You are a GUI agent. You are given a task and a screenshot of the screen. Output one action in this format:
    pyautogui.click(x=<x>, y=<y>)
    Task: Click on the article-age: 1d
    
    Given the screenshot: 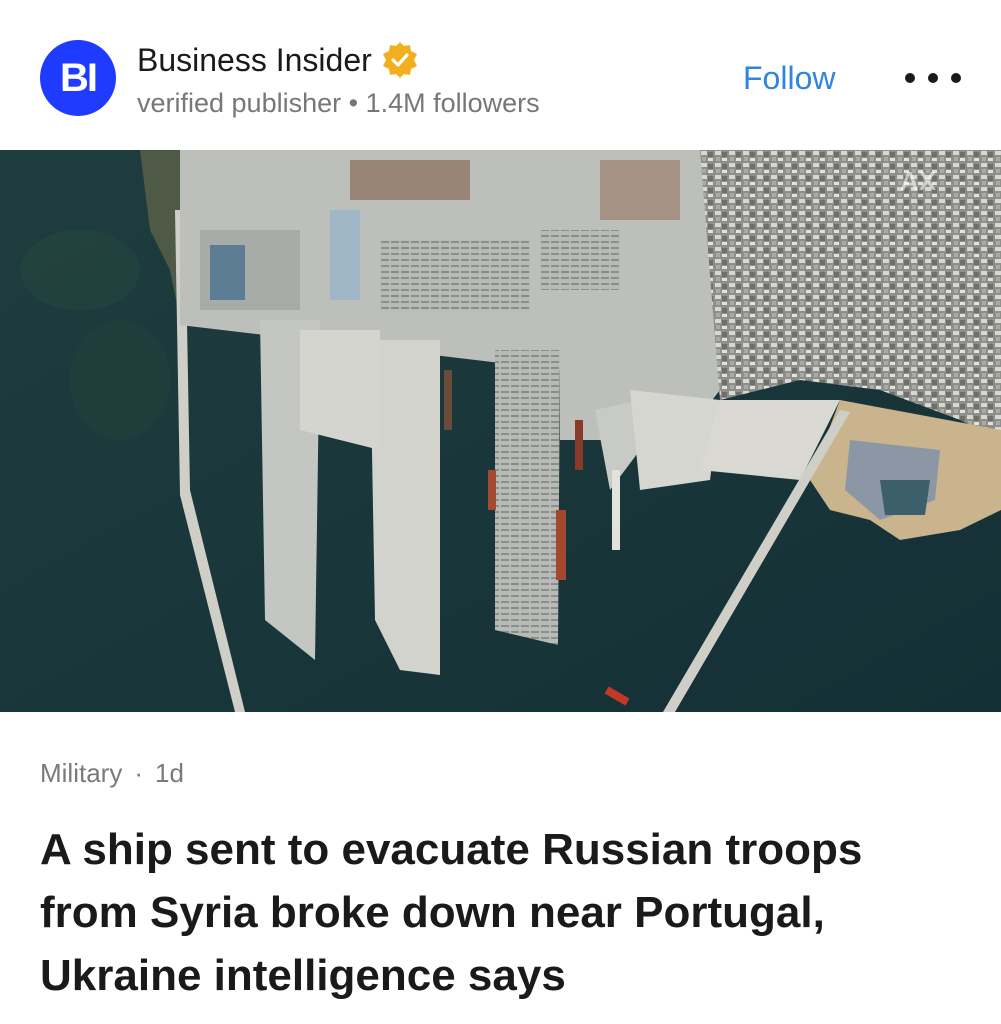 What is the action you would take?
    pyautogui.click(x=169, y=773)
    